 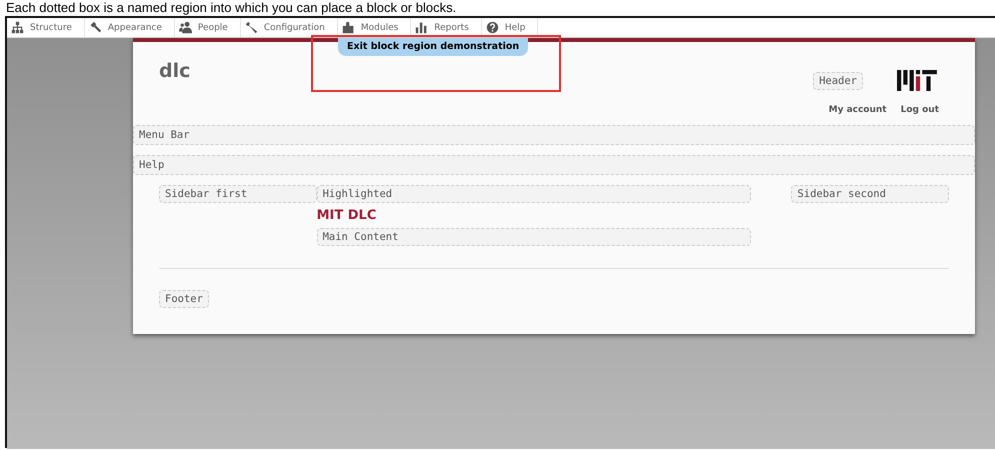 I want to click on people-icon, so click(x=185, y=27).